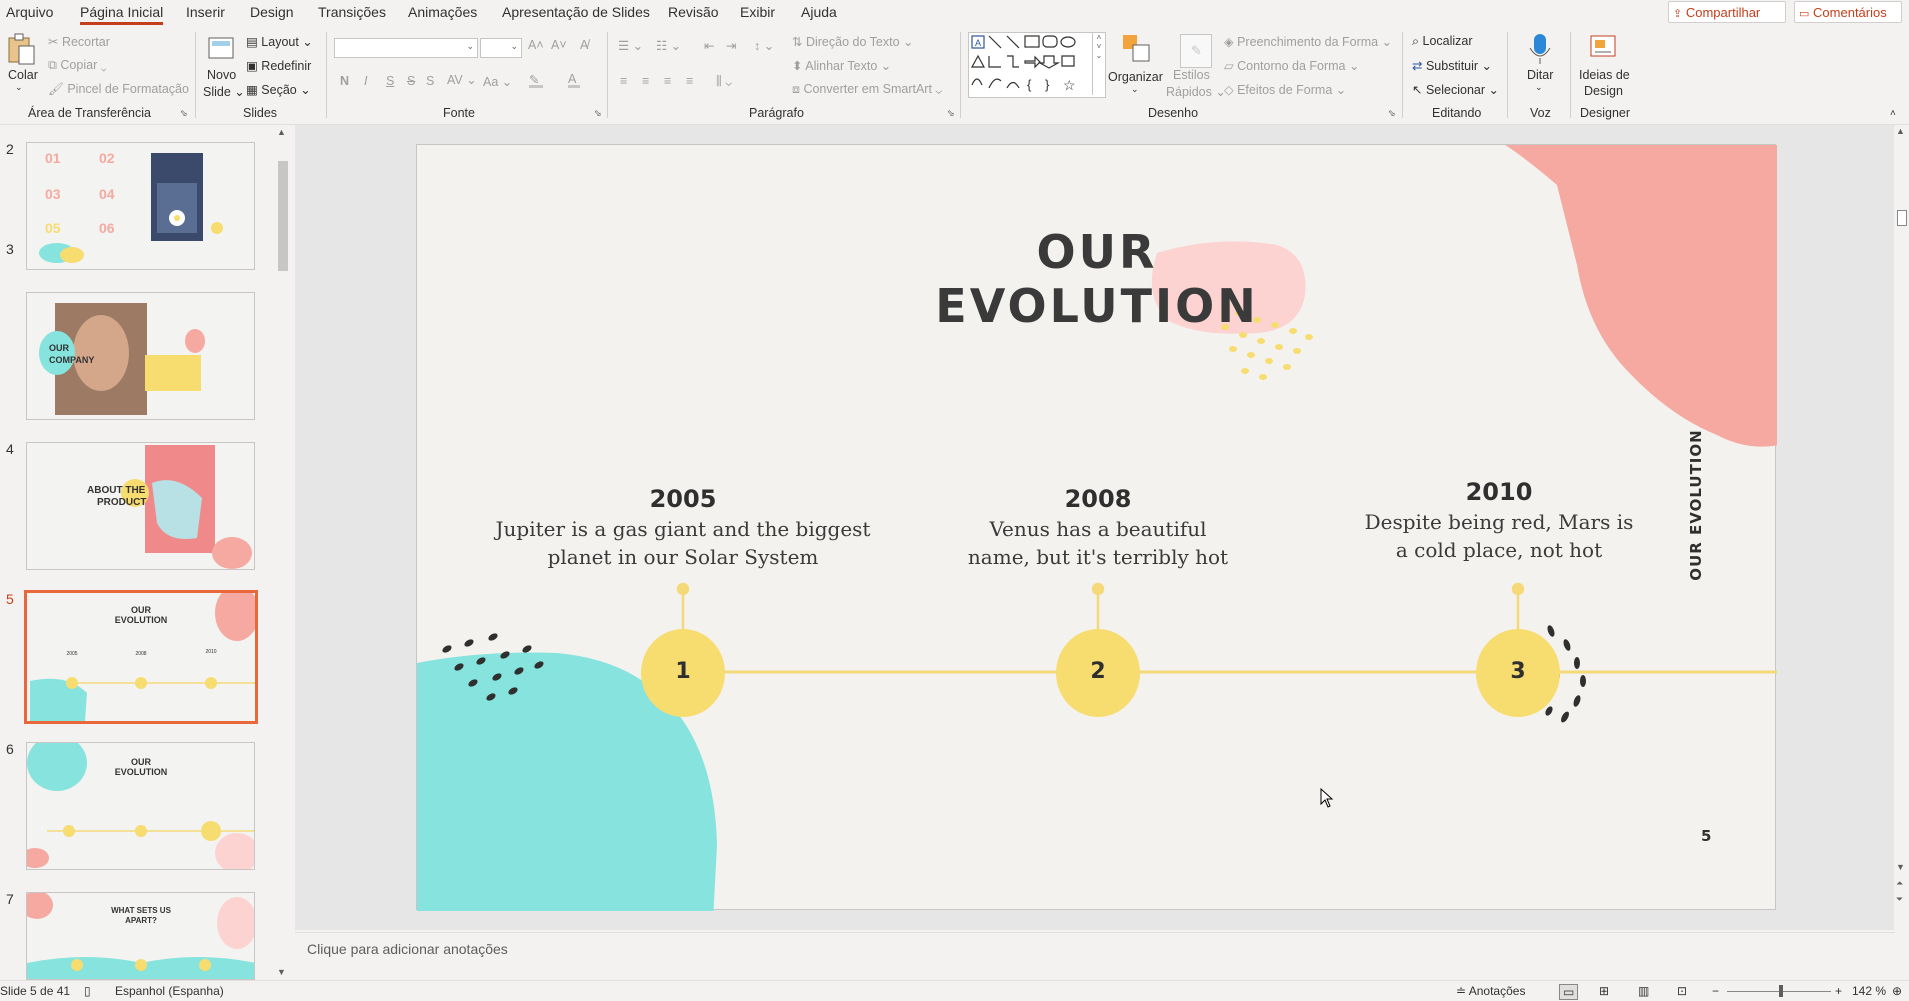 The height and width of the screenshot is (1001, 1909). What do you see at coordinates (1540, 49) in the screenshot?
I see `dictate-button` at bounding box center [1540, 49].